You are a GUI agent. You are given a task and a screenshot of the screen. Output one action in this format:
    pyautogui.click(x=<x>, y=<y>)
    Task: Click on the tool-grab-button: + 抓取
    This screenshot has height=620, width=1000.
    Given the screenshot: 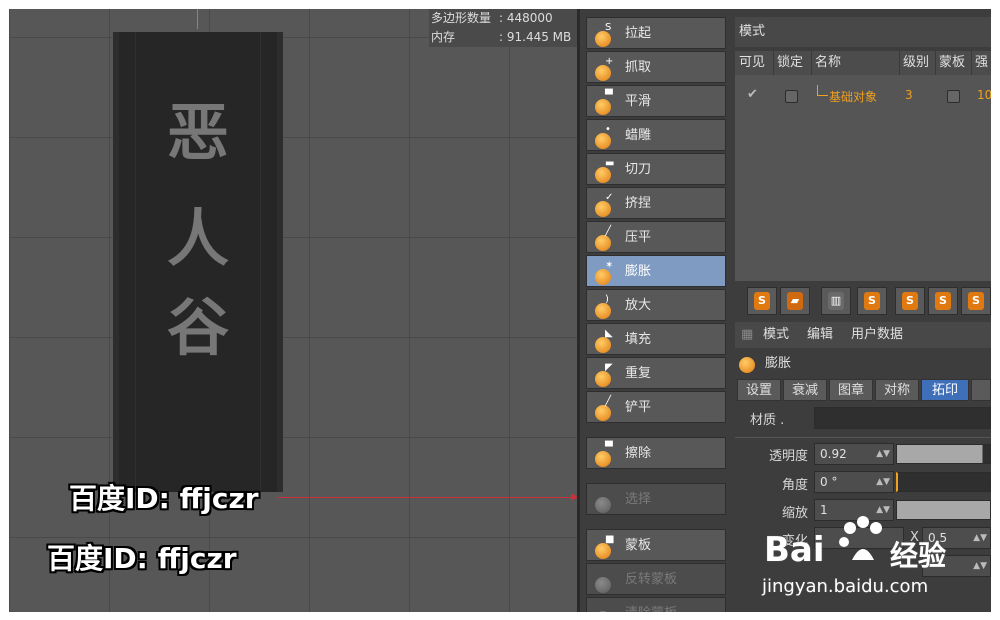 What is the action you would take?
    pyautogui.click(x=656, y=67)
    